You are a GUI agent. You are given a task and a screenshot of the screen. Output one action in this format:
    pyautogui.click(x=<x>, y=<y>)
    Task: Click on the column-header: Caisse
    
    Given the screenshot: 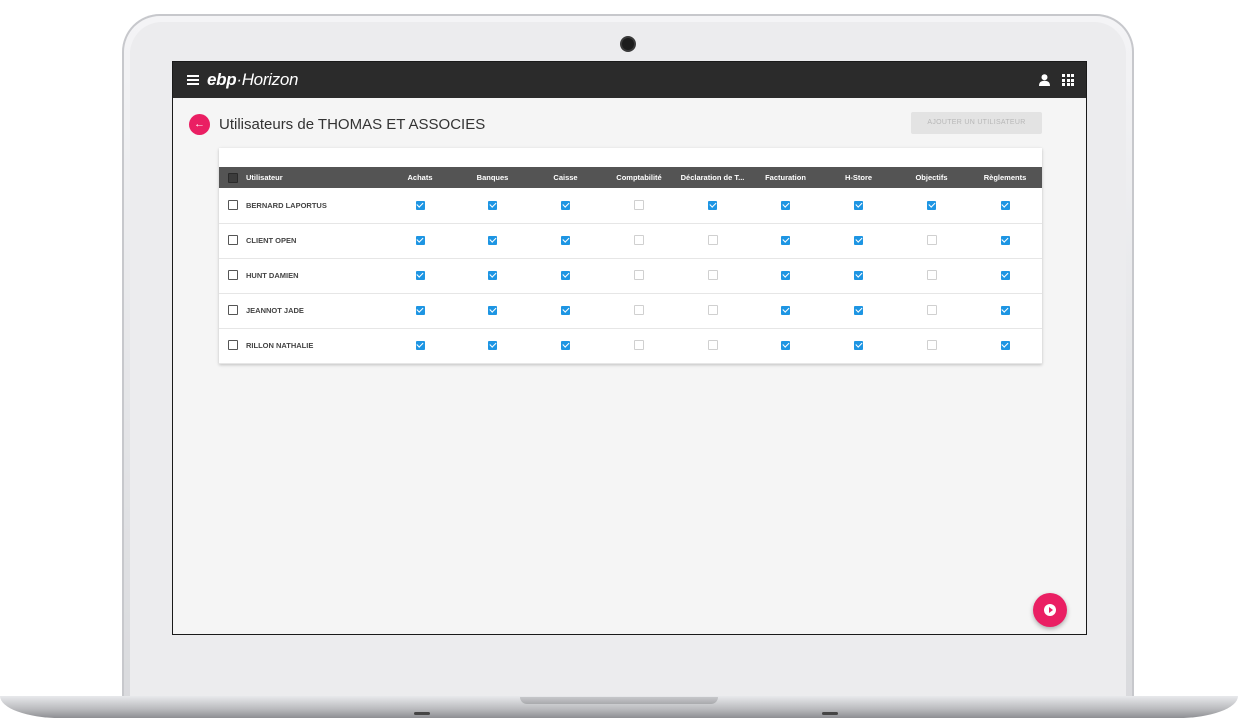 What is the action you would take?
    pyautogui.click(x=565, y=177)
    